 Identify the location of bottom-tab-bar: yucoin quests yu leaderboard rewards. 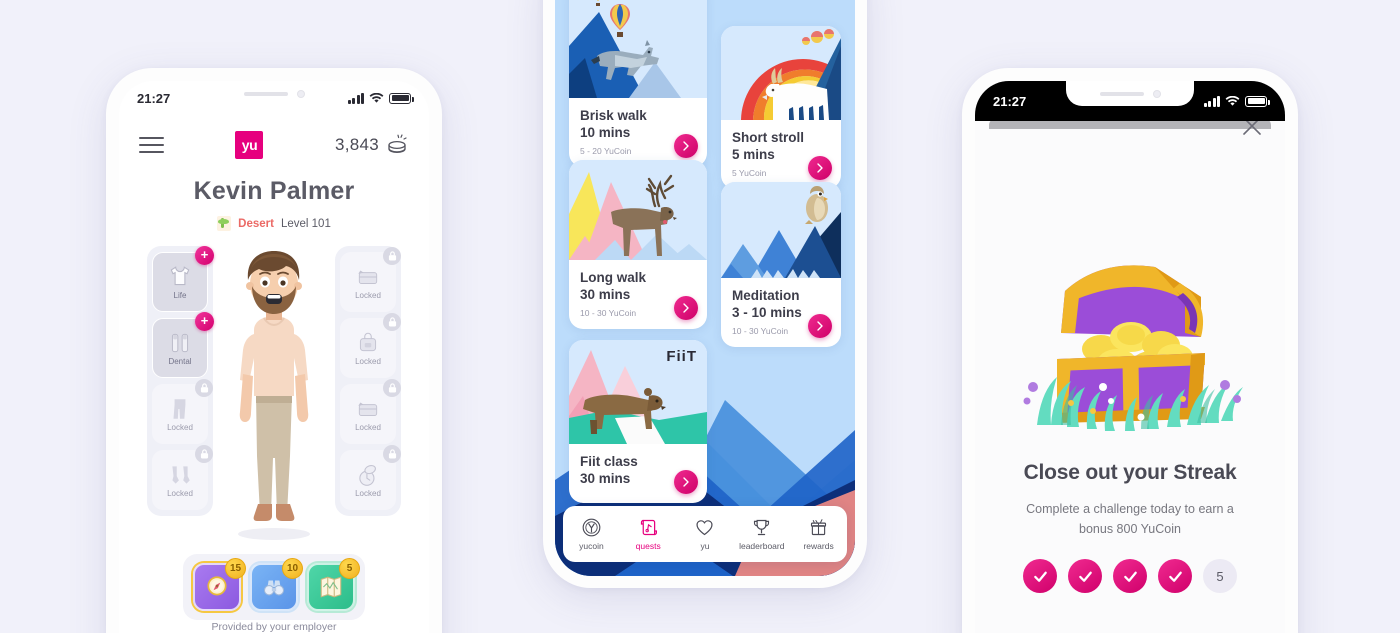
(705, 534).